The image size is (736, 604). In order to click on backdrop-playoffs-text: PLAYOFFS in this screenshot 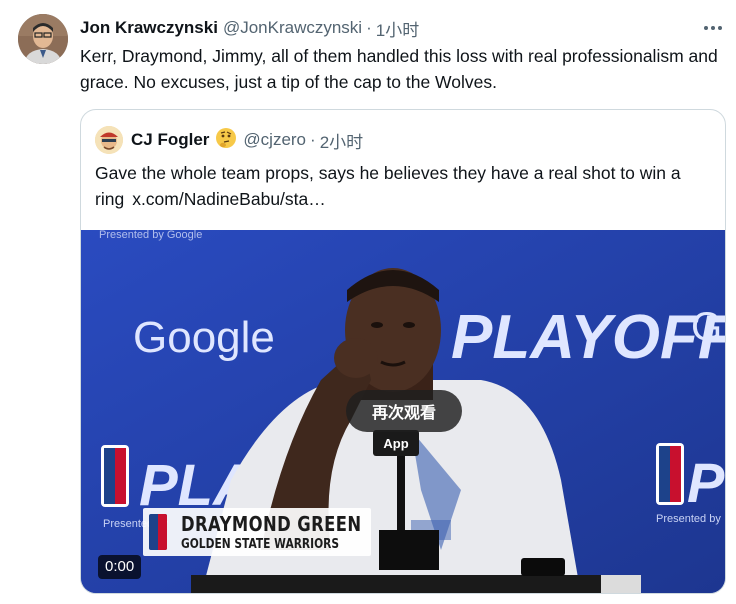, I will do `click(588, 337)`.